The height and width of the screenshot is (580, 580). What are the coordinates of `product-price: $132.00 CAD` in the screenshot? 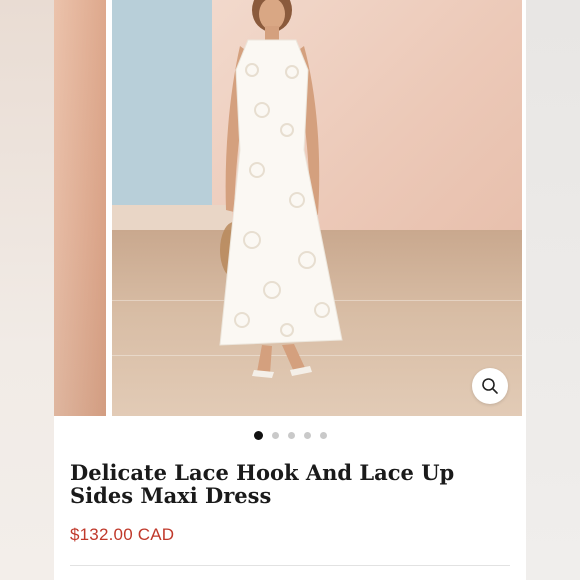 It's located at (122, 534).